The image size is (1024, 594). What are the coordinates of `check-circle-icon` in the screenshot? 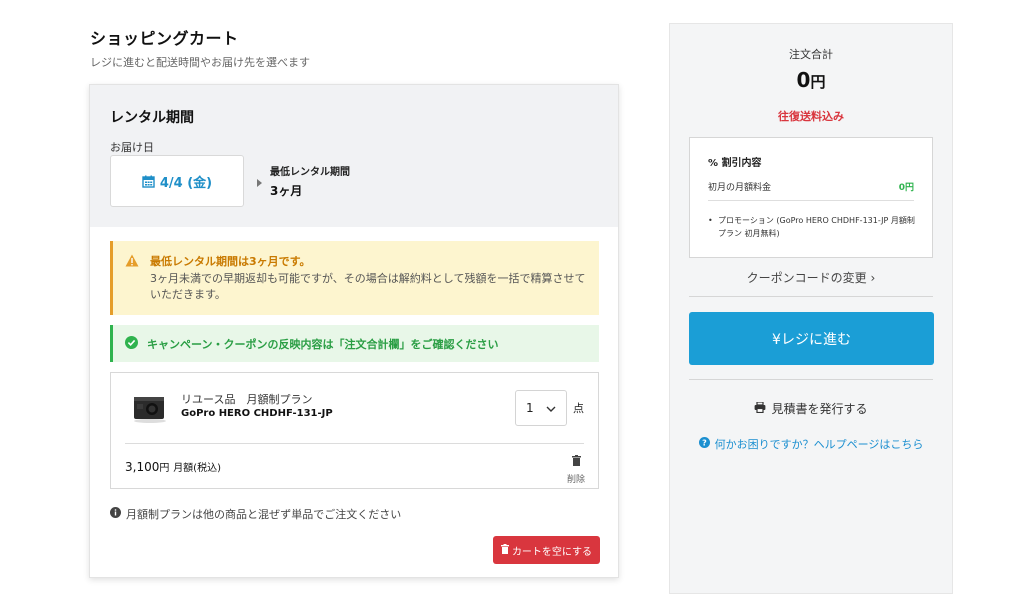 It's located at (131, 343).